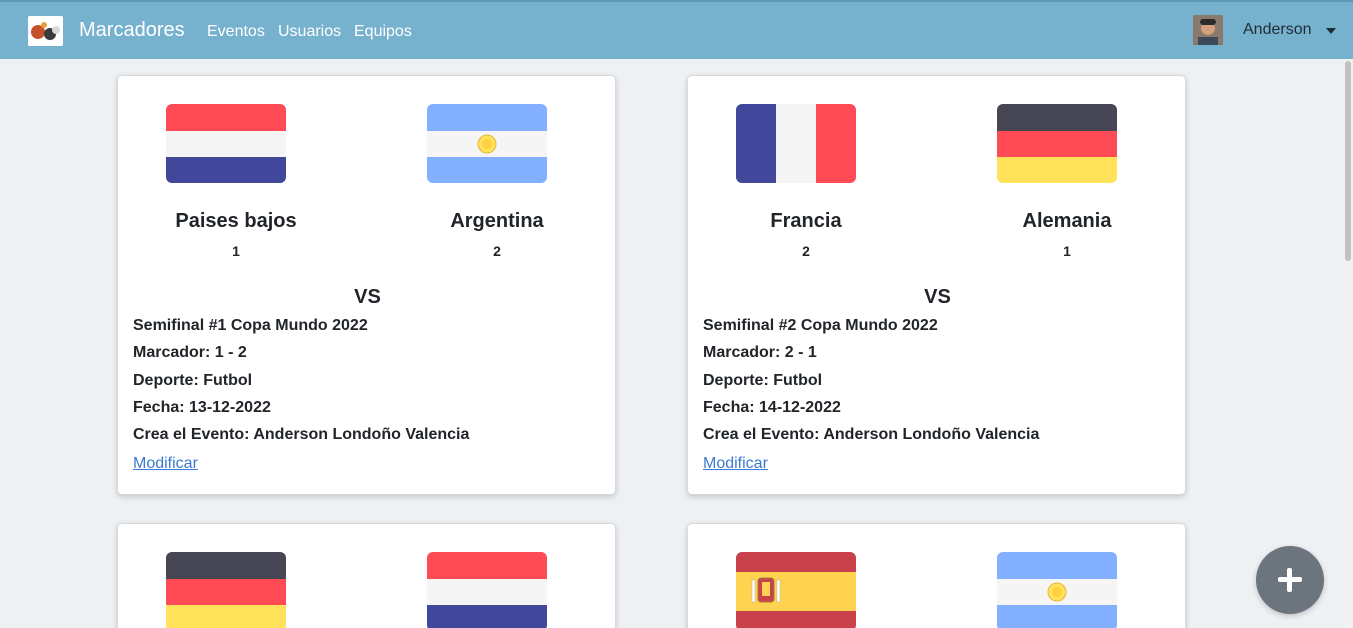 This screenshot has width=1353, height=628. What do you see at coordinates (1067, 221) in the screenshot?
I see `away-team-name: Alemania` at bounding box center [1067, 221].